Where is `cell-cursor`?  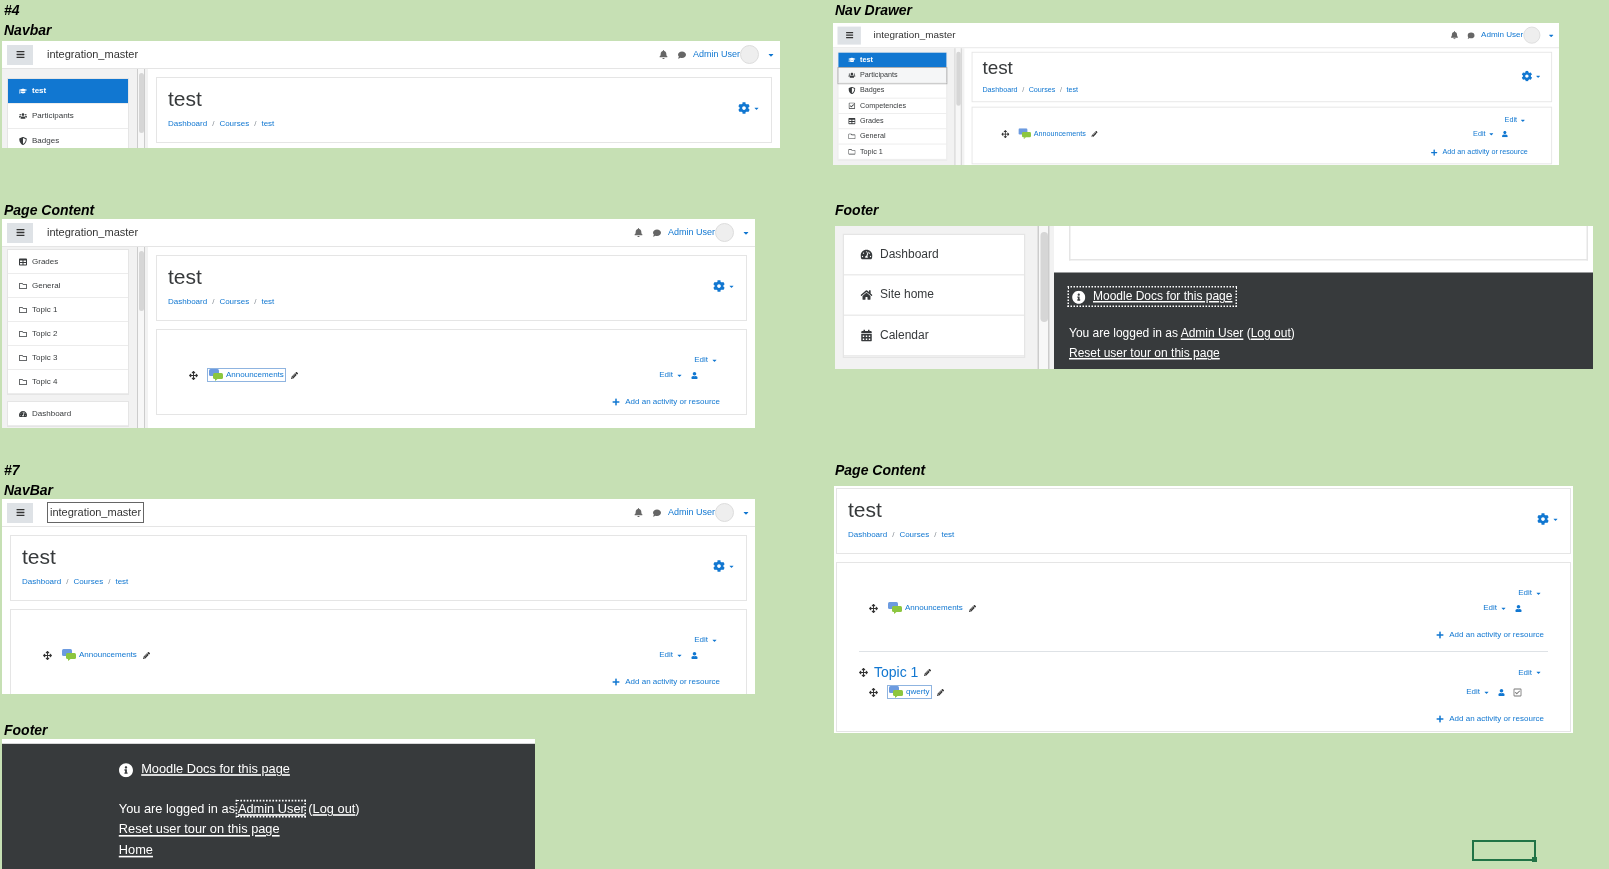 cell-cursor is located at coordinates (1504, 850).